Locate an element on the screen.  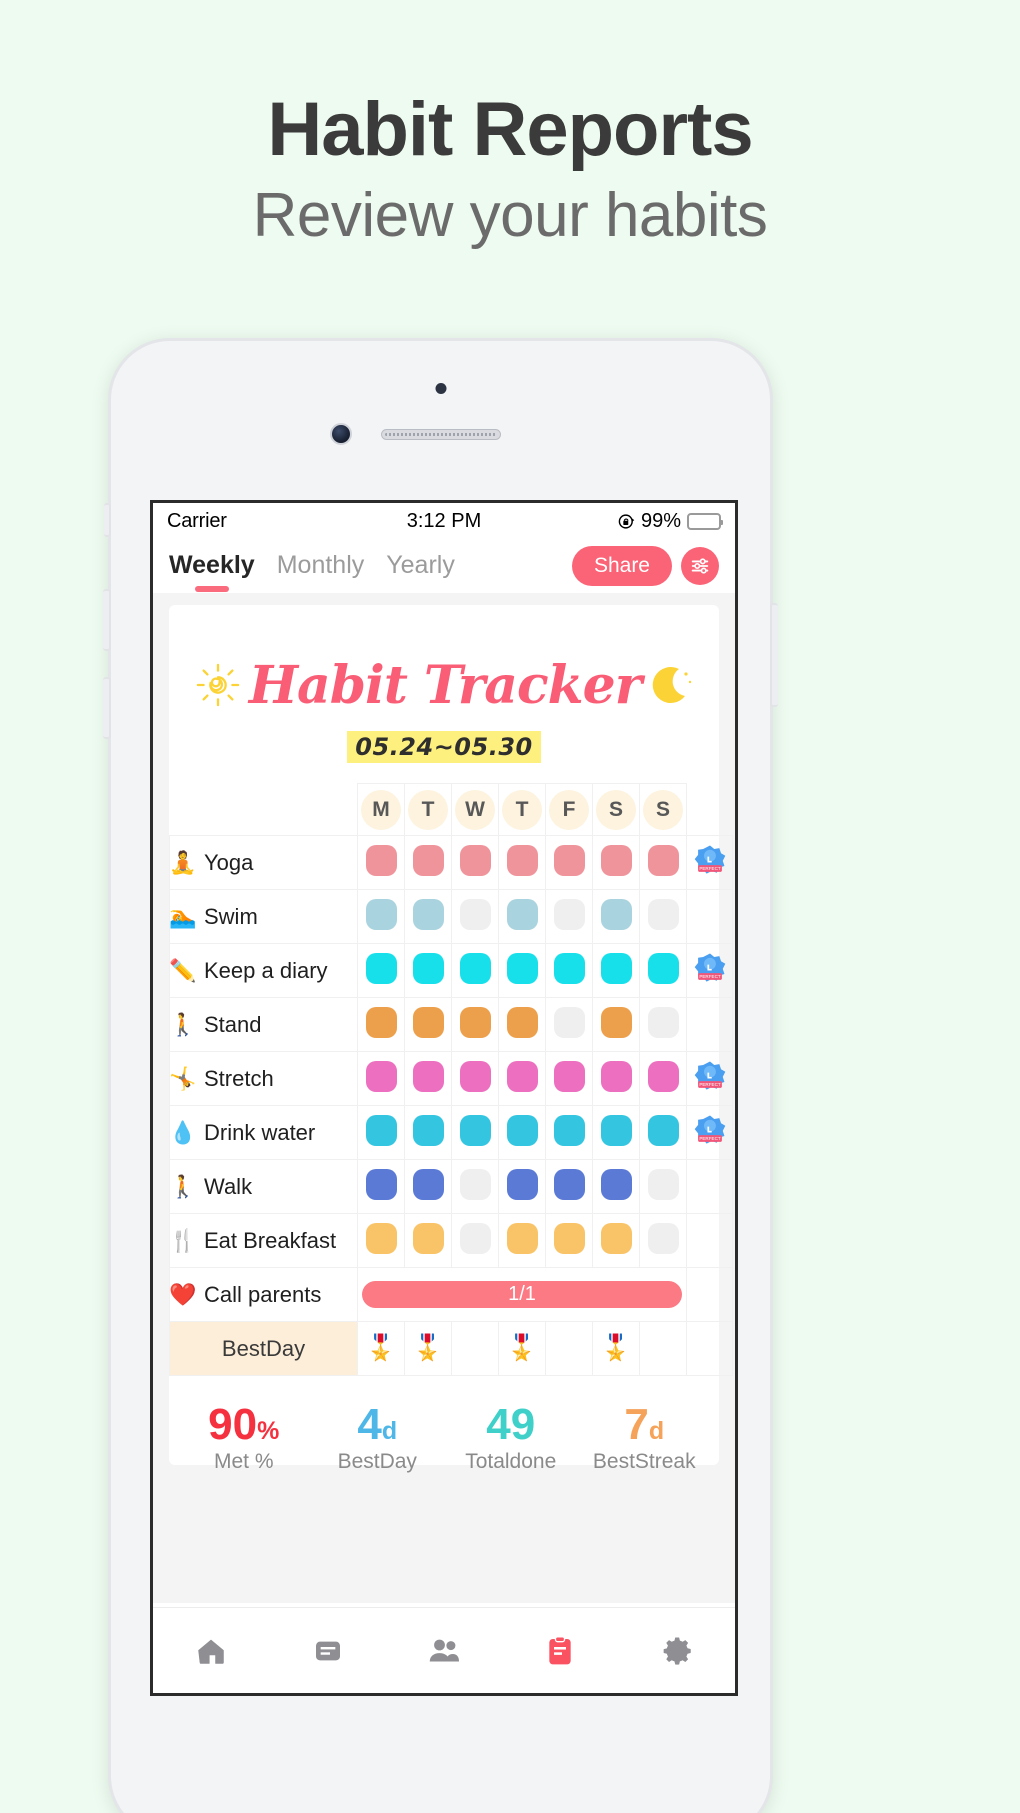
silent-switch is located at coordinates (107, 520).